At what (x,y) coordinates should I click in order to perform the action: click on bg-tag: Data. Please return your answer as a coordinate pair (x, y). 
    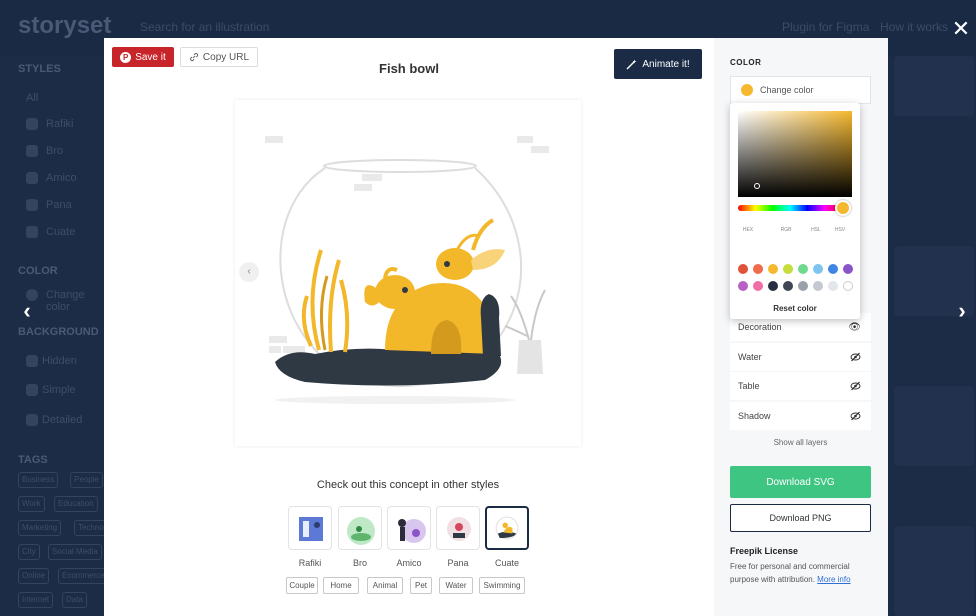
    Looking at the image, I should click on (74, 600).